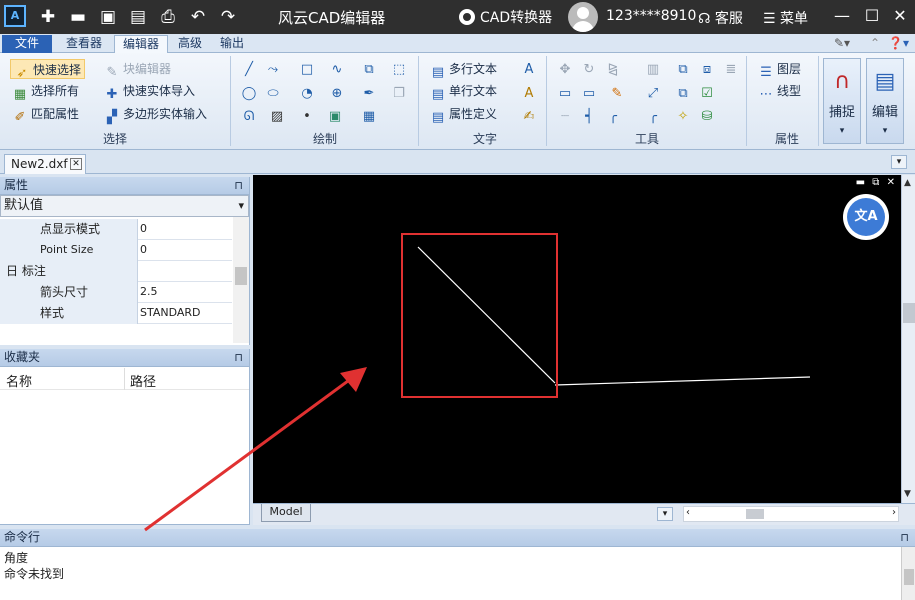  Describe the element at coordinates (116, 250) in the screenshot. I see `property-row: Point Size 0` at that location.